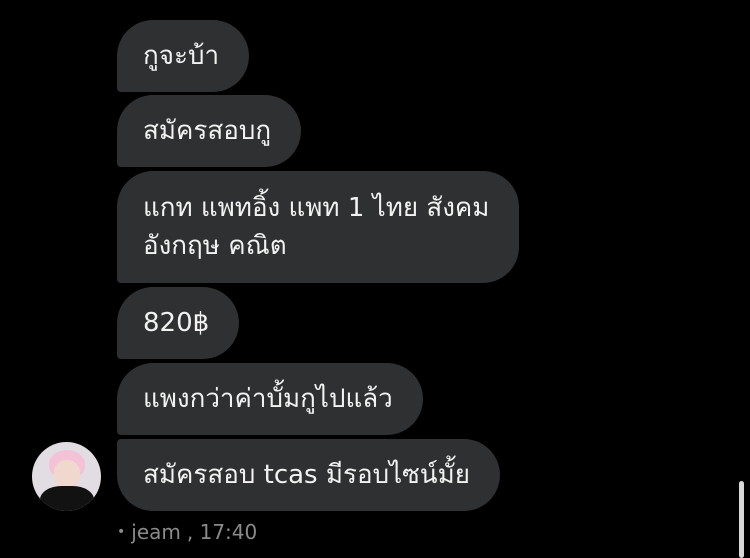 The height and width of the screenshot is (558, 750). I want to click on message-bubble: สมัครสอบ tcas มีรอบไซน์มั้ย, so click(308, 475).